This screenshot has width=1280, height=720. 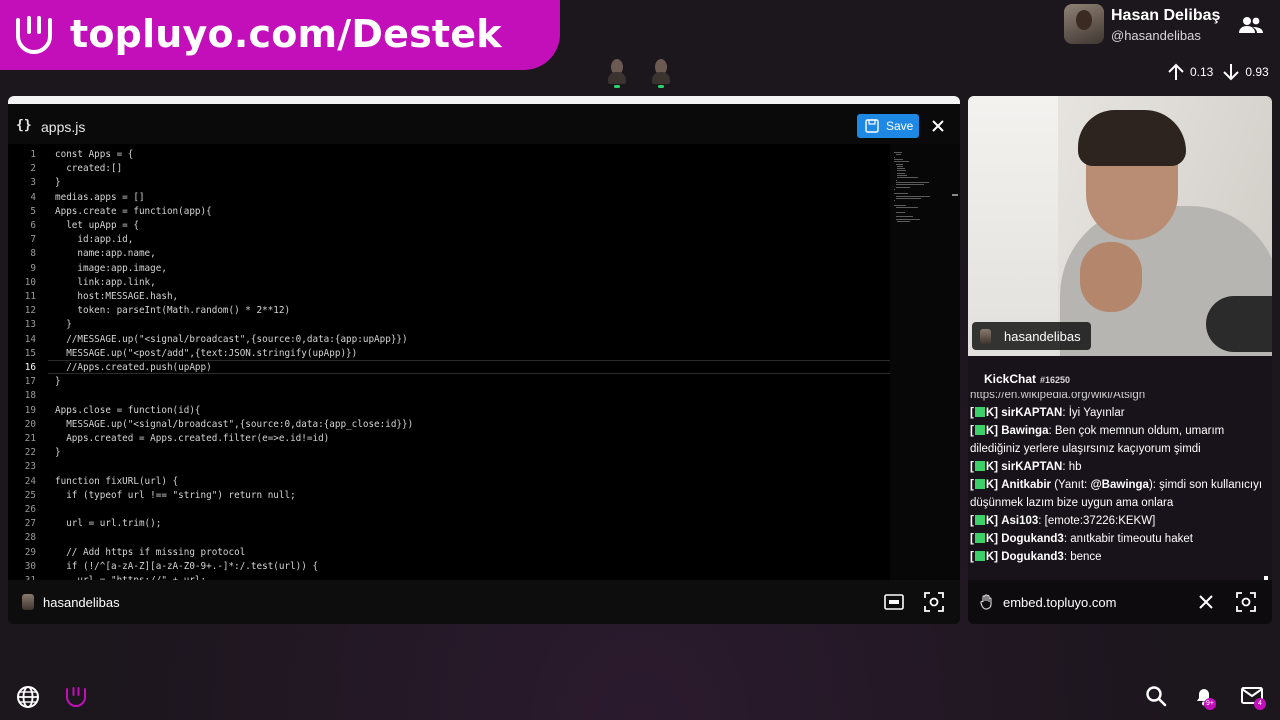 I want to click on line-number: 18, so click(x=30, y=396).